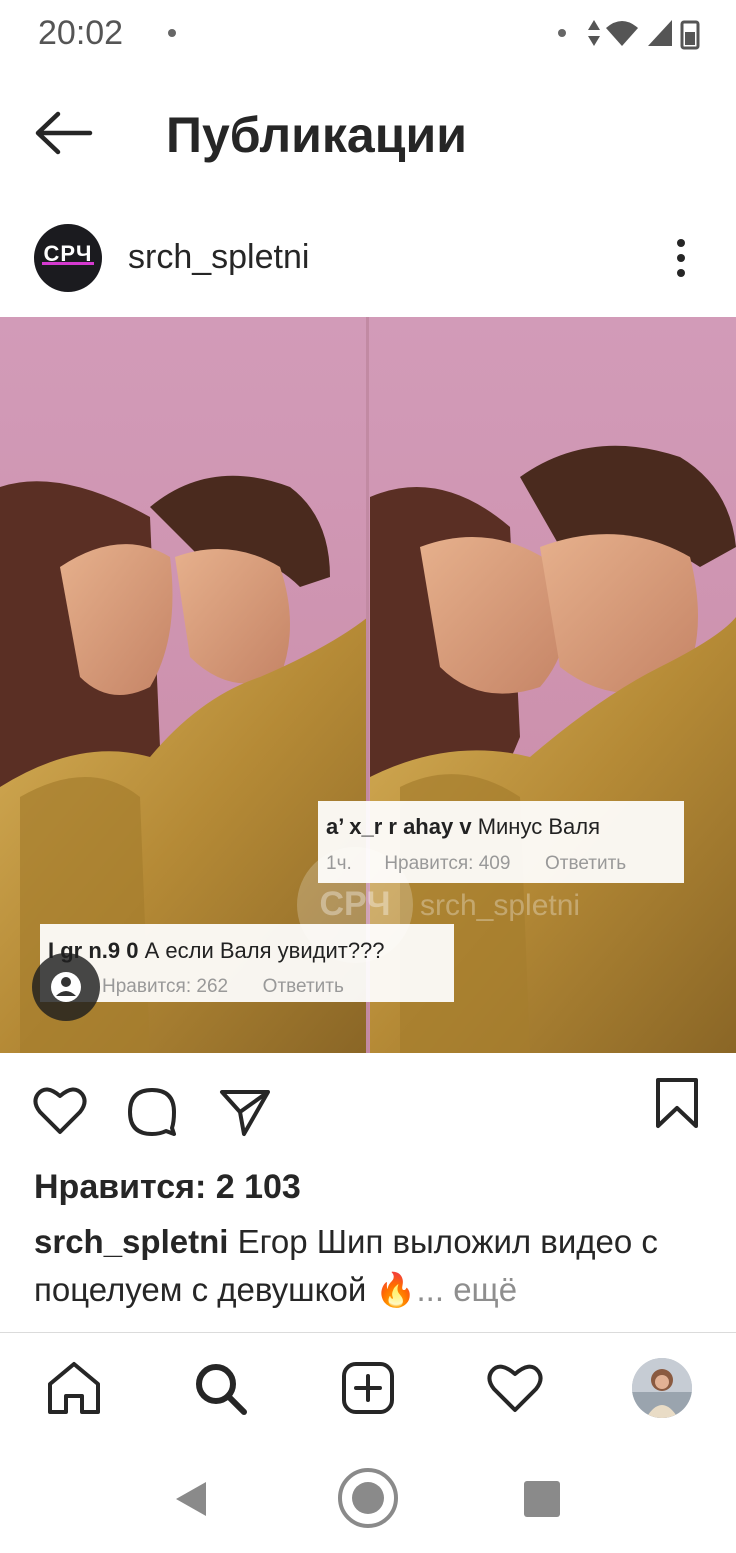 The width and height of the screenshot is (736, 1553). I want to click on comment-button, so click(152, 1110).